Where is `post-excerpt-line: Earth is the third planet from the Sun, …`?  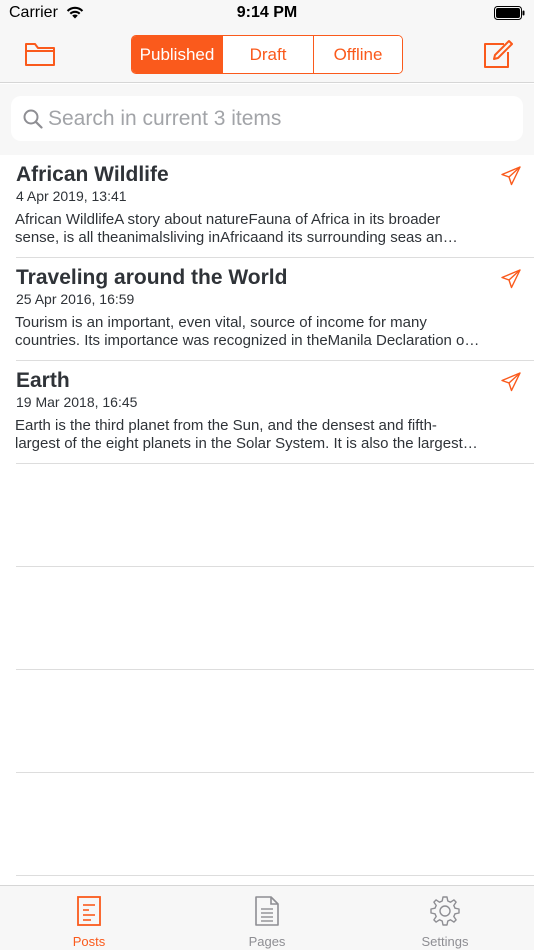
post-excerpt-line: Earth is the third planet from the Sun, … is located at coordinates (226, 425).